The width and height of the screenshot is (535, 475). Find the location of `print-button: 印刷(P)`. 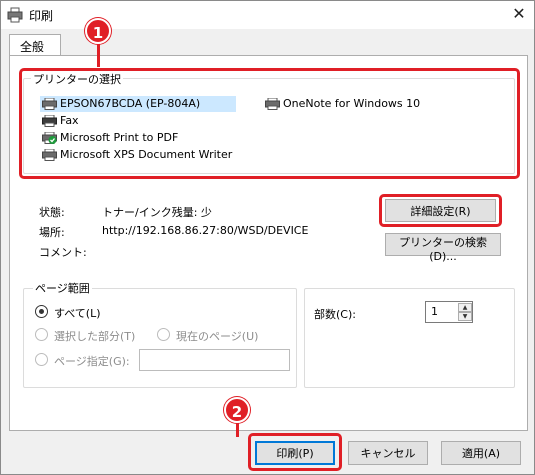

print-button: 印刷(P) is located at coordinates (295, 453).